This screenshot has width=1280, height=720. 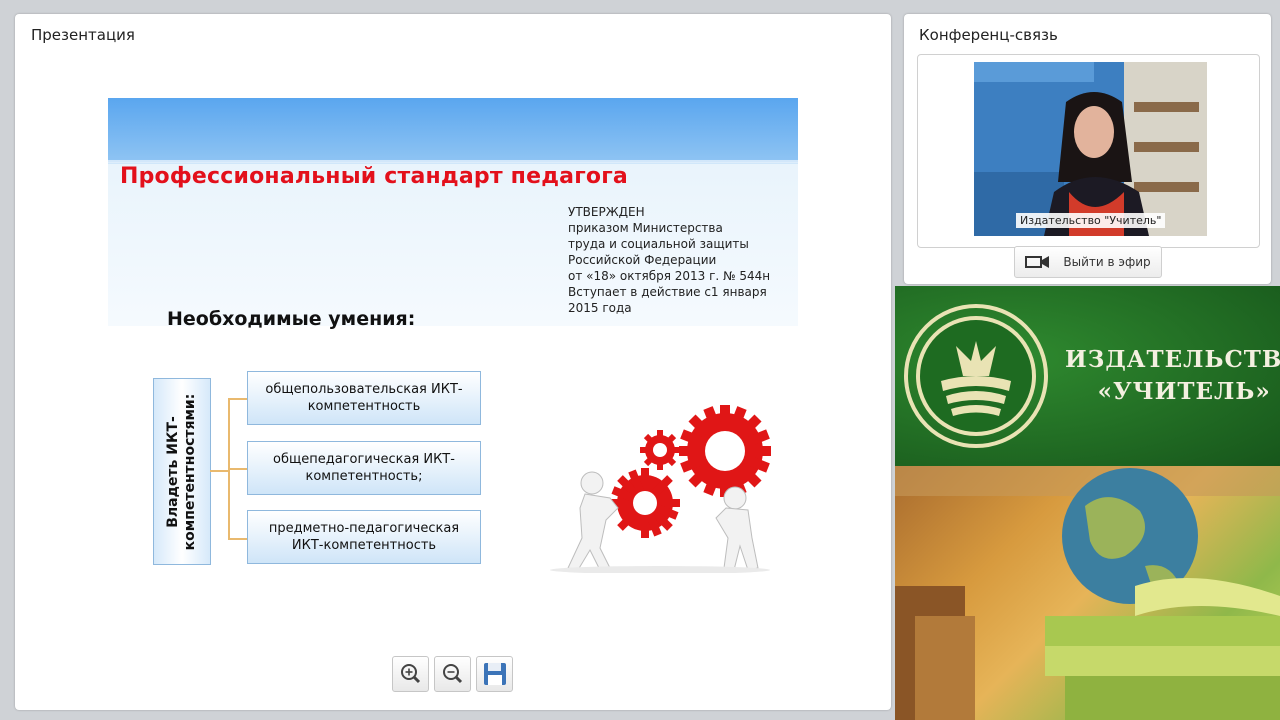 What do you see at coordinates (291, 319) in the screenshot?
I see `skills-heading: Необходимые умения:` at bounding box center [291, 319].